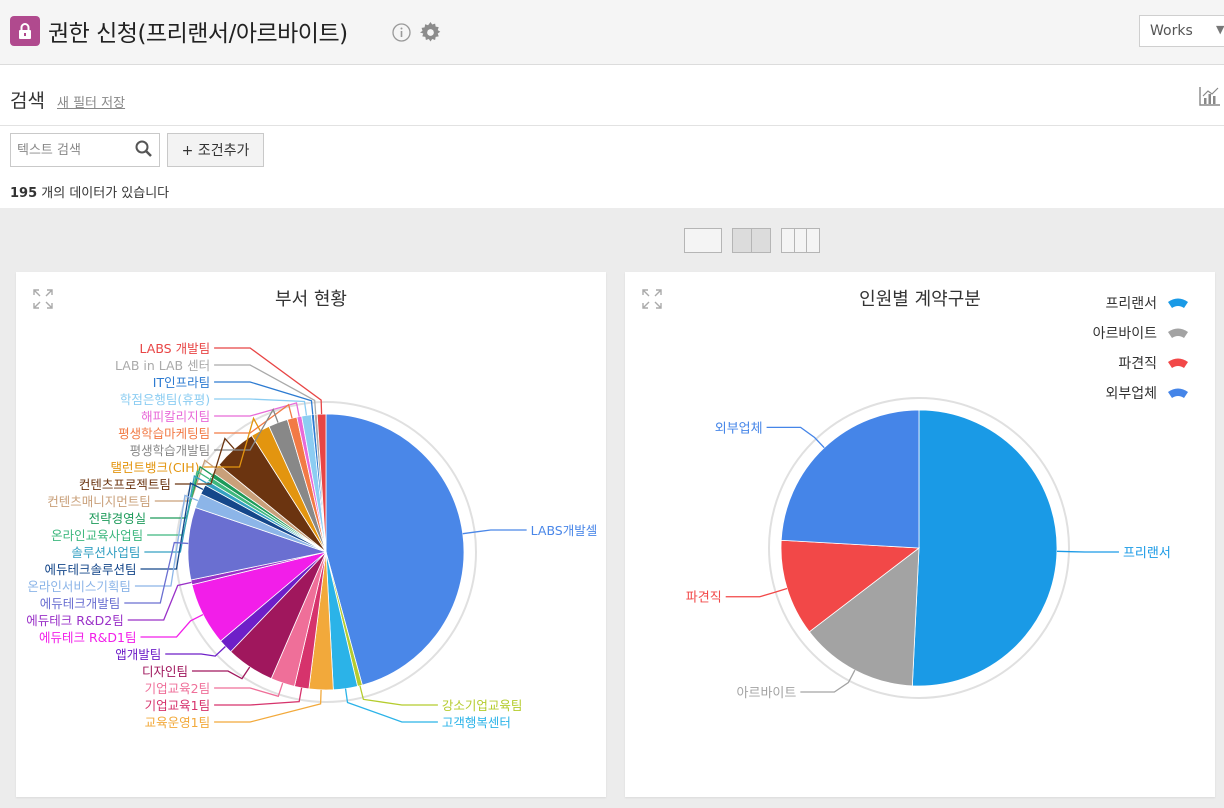 The height and width of the screenshot is (808, 1224). What do you see at coordinates (24, 193) in the screenshot?
I see `result-count-number: 195` at bounding box center [24, 193].